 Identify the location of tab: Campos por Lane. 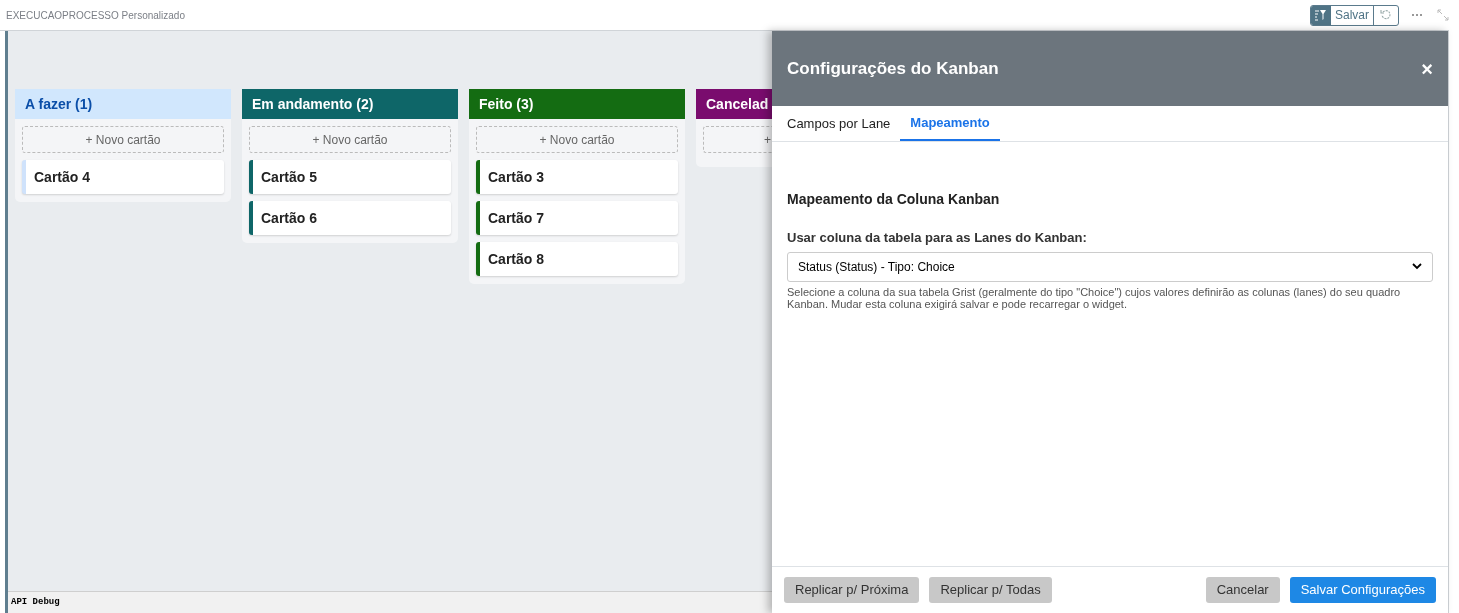
(839, 123).